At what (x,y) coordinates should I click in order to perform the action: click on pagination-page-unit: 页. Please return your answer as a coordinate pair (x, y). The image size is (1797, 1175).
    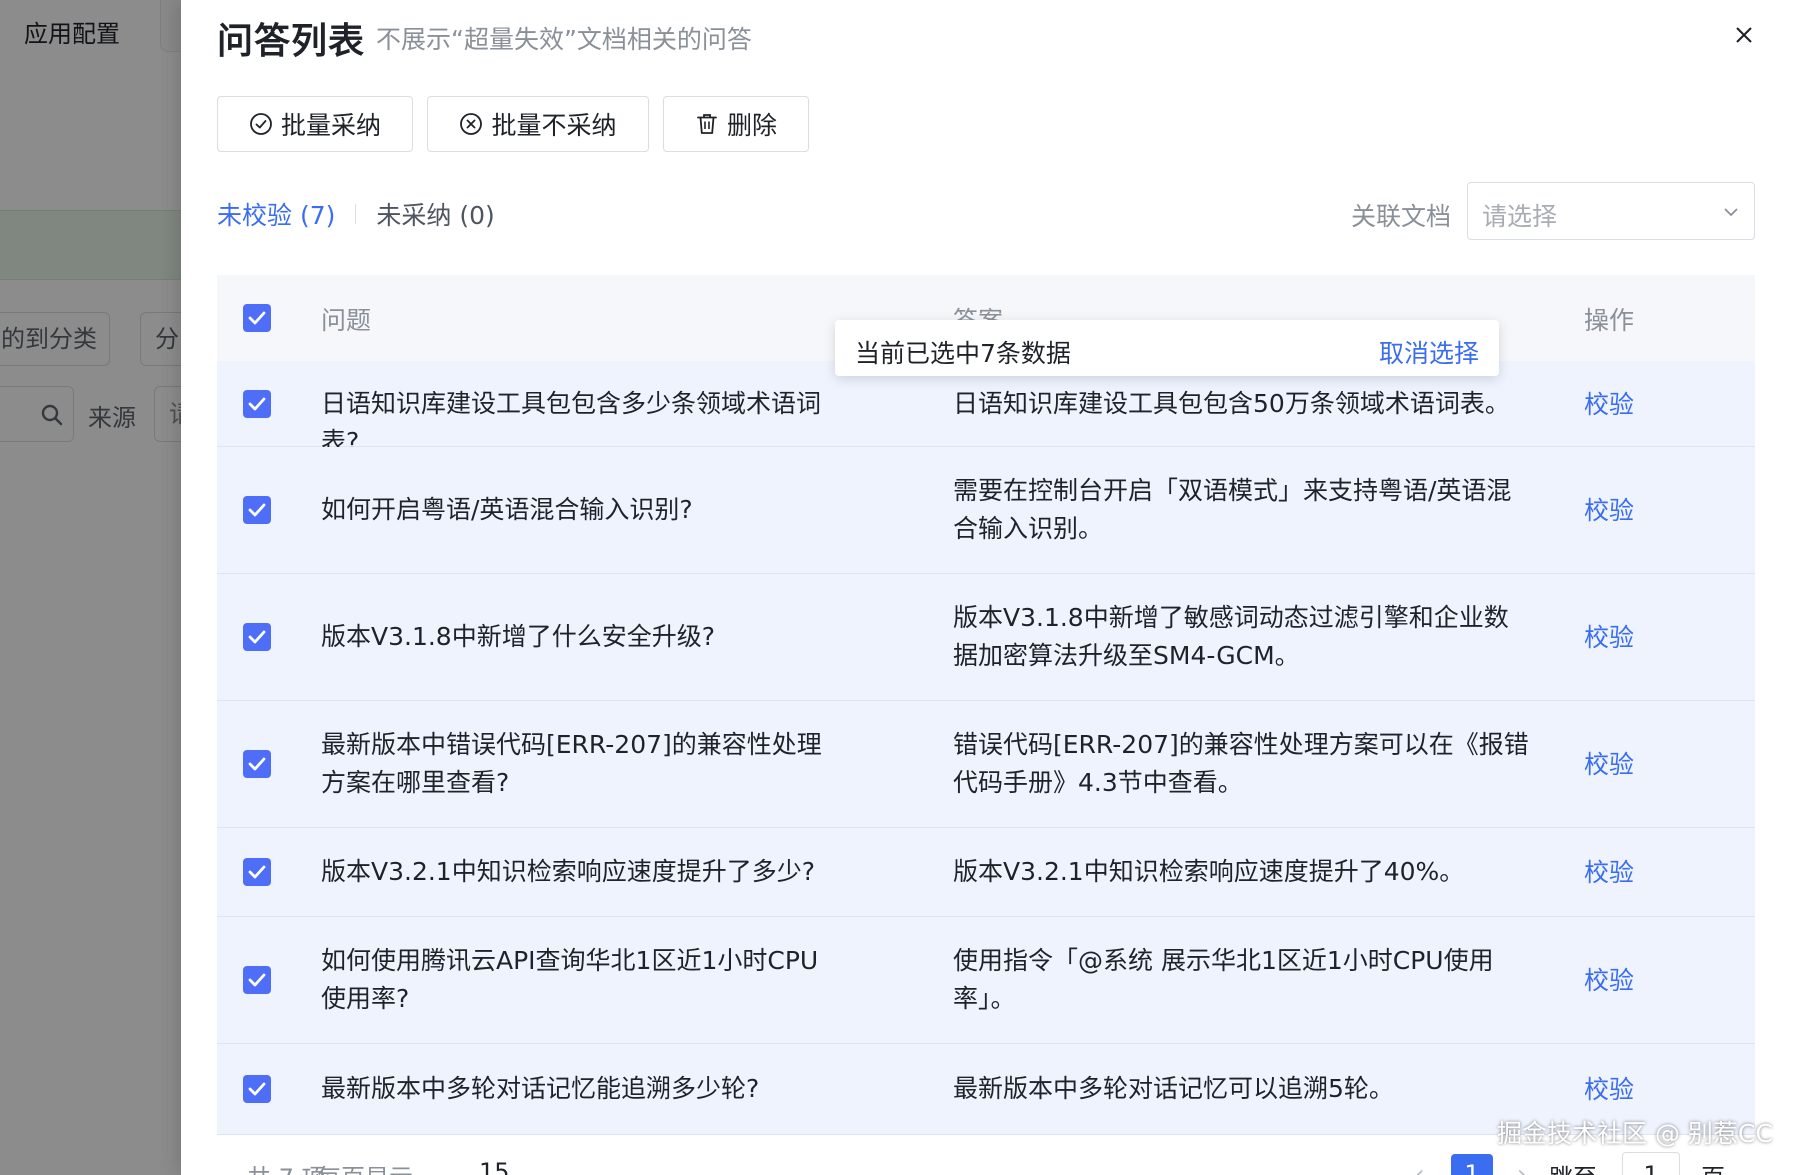
    Looking at the image, I should click on (1713, 1166).